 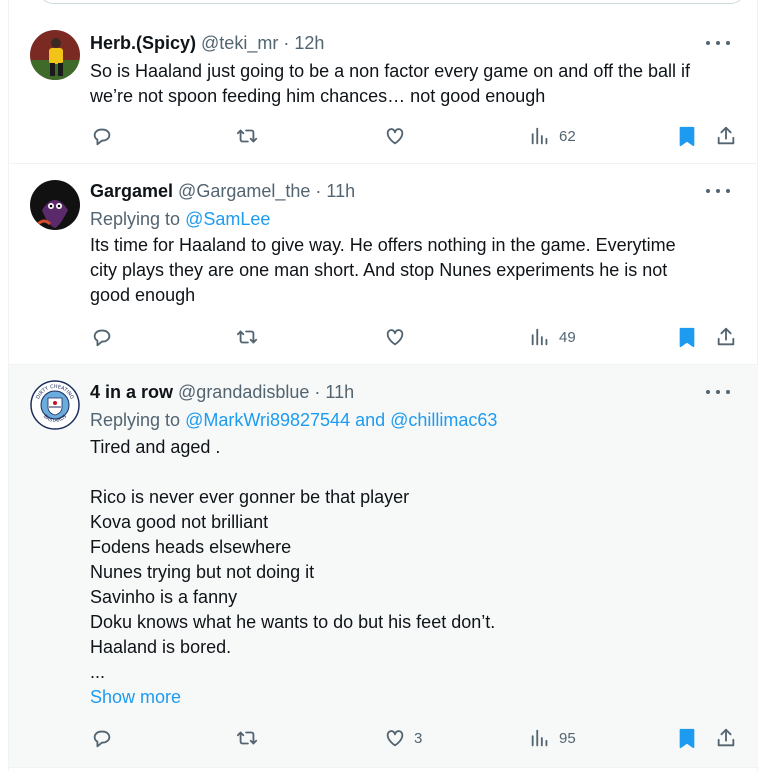 I want to click on timestamp: 12h, so click(x=309, y=43).